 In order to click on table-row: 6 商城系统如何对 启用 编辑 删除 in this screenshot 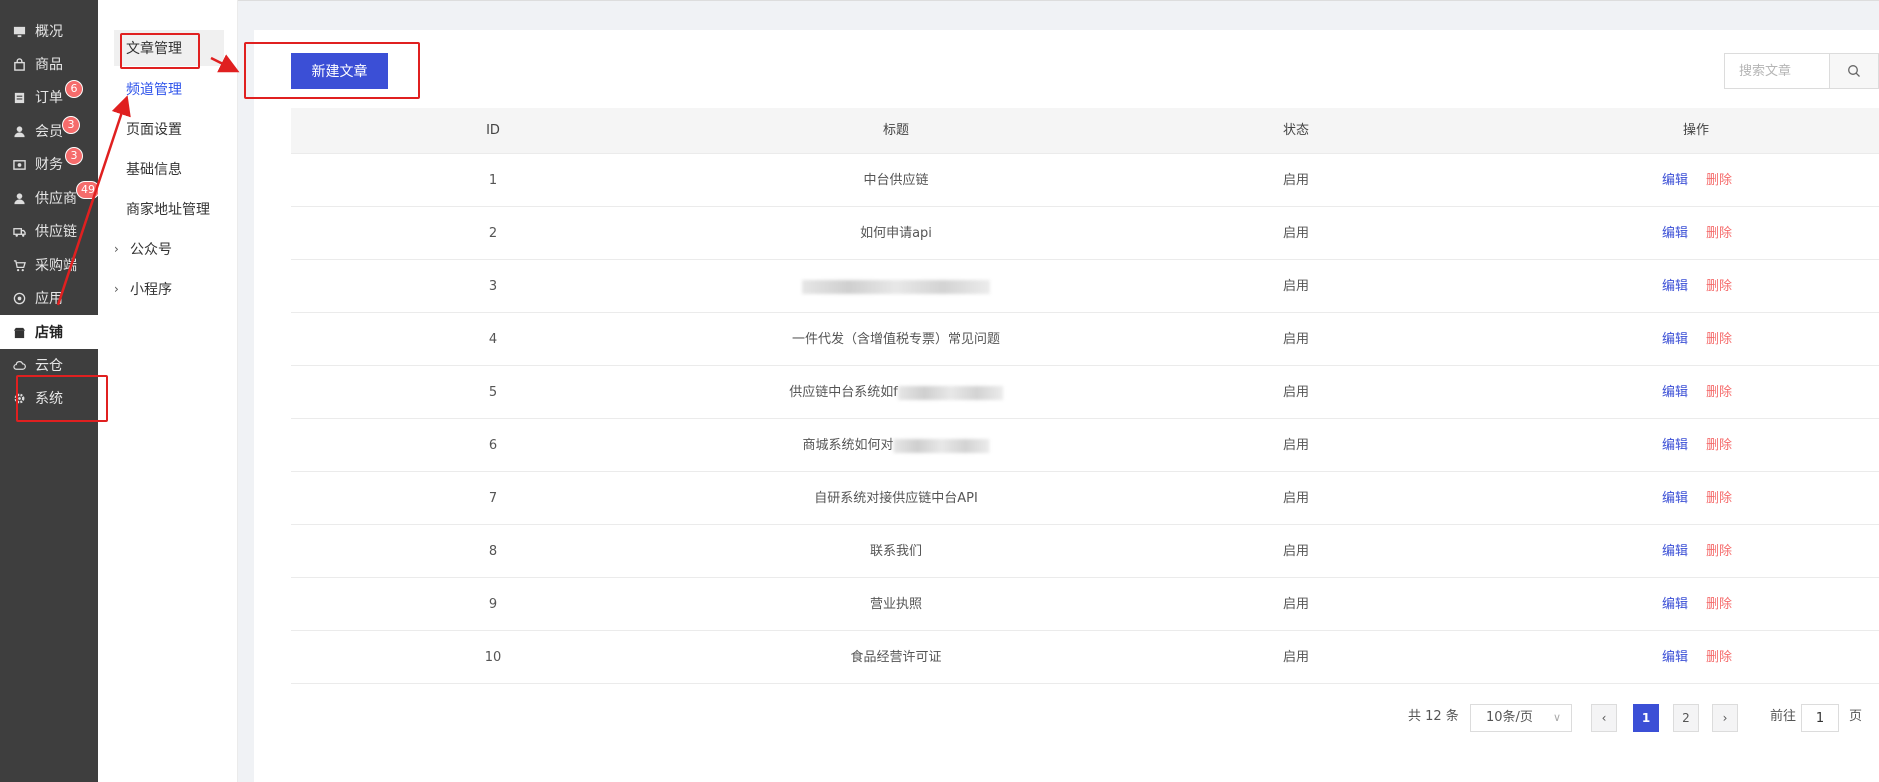, I will do `click(1085, 445)`.